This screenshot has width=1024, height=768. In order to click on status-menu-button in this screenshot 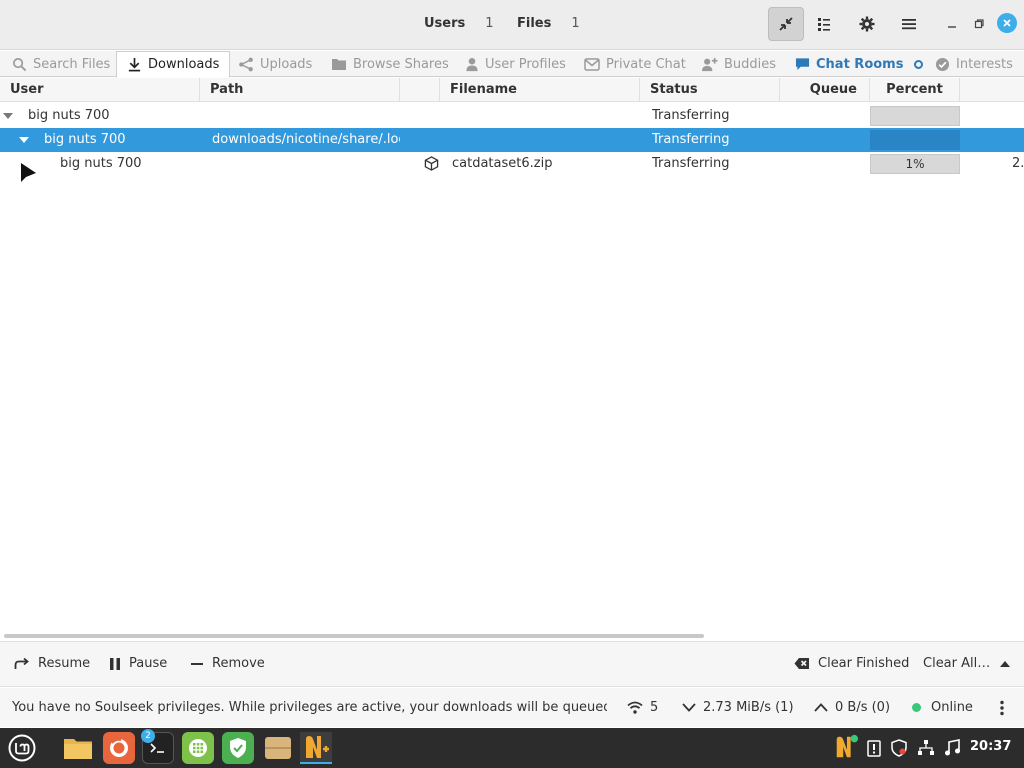, I will do `click(1002, 708)`.